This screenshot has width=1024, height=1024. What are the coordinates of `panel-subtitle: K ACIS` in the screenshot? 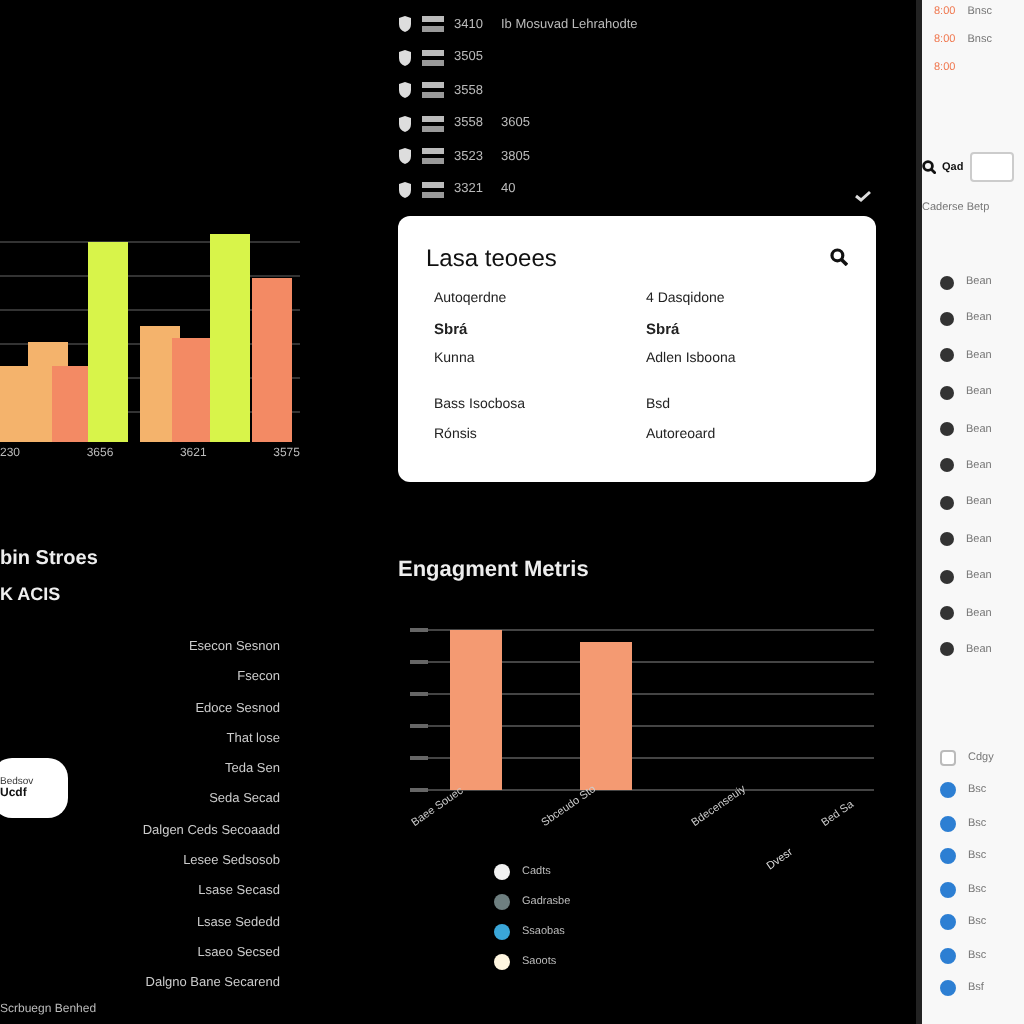 It's located at (31, 594).